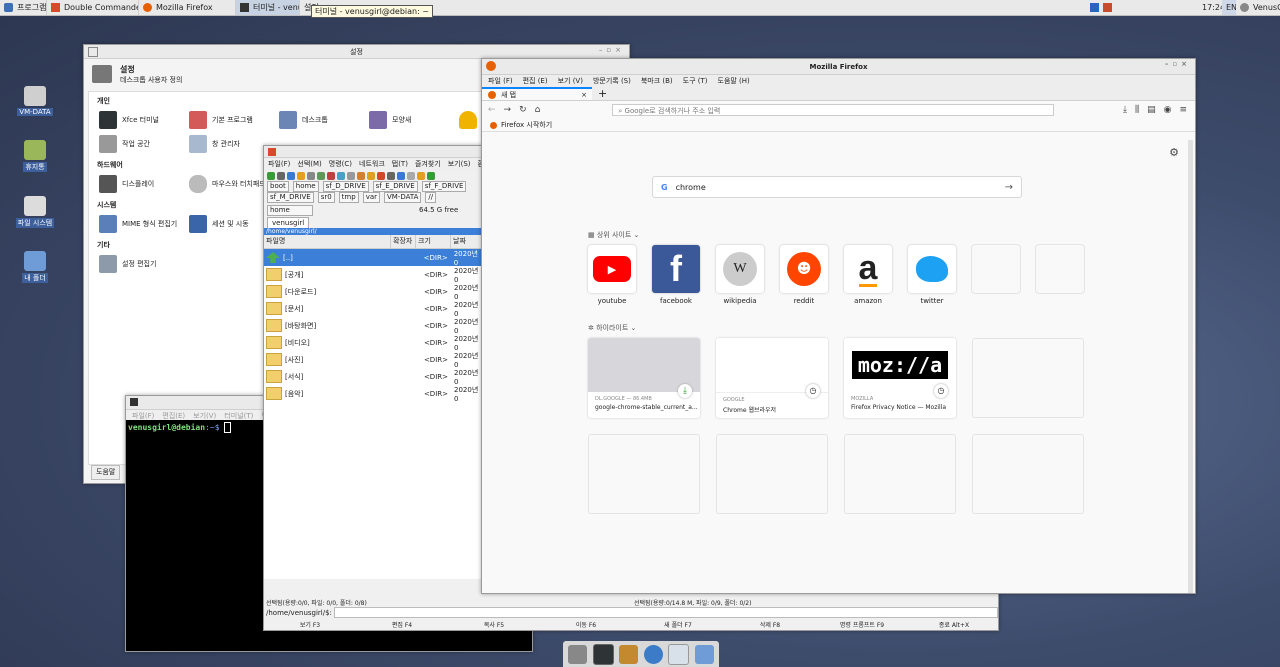  I want to click on keyboard-layout: EN, so click(1229, 7).